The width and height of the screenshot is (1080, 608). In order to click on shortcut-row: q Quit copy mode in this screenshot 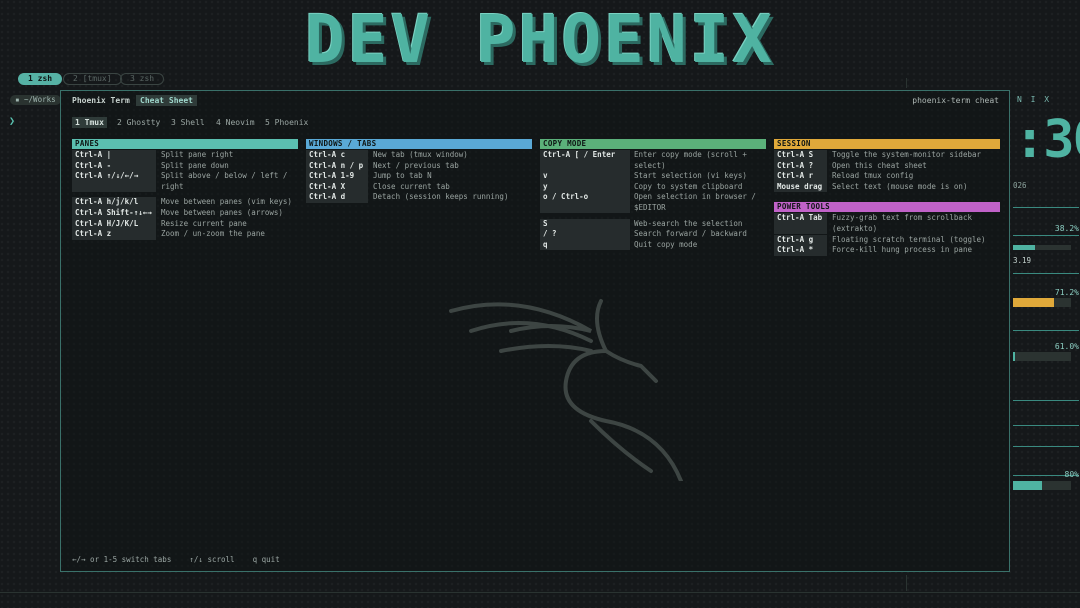, I will do `click(653, 245)`.